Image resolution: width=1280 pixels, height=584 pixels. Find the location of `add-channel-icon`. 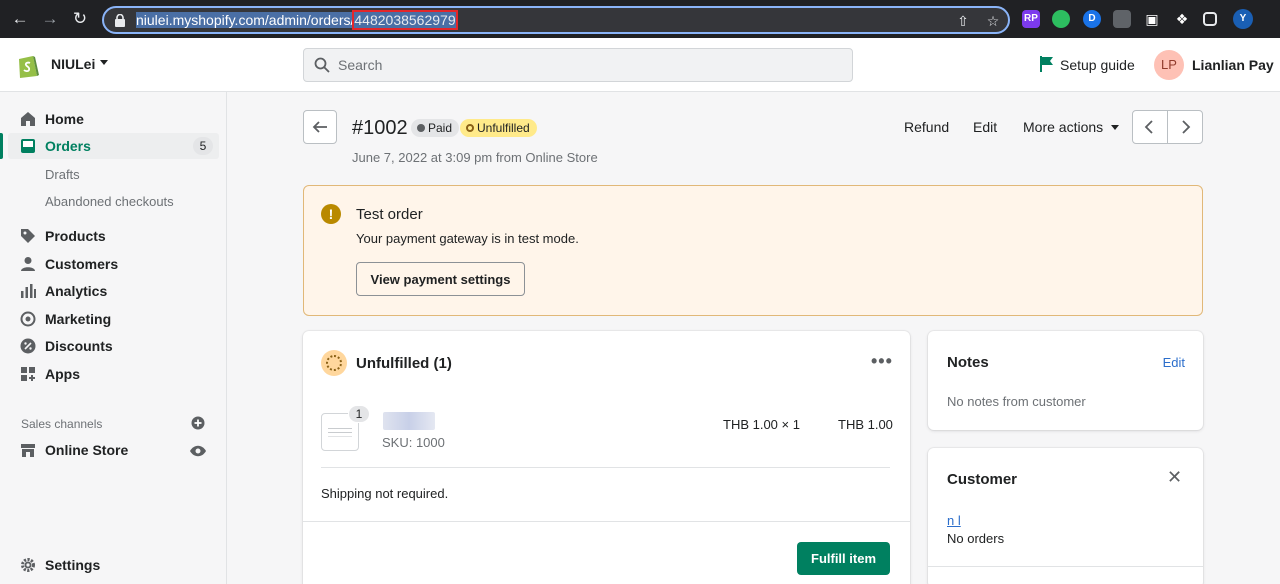

add-channel-icon is located at coordinates (198, 423).